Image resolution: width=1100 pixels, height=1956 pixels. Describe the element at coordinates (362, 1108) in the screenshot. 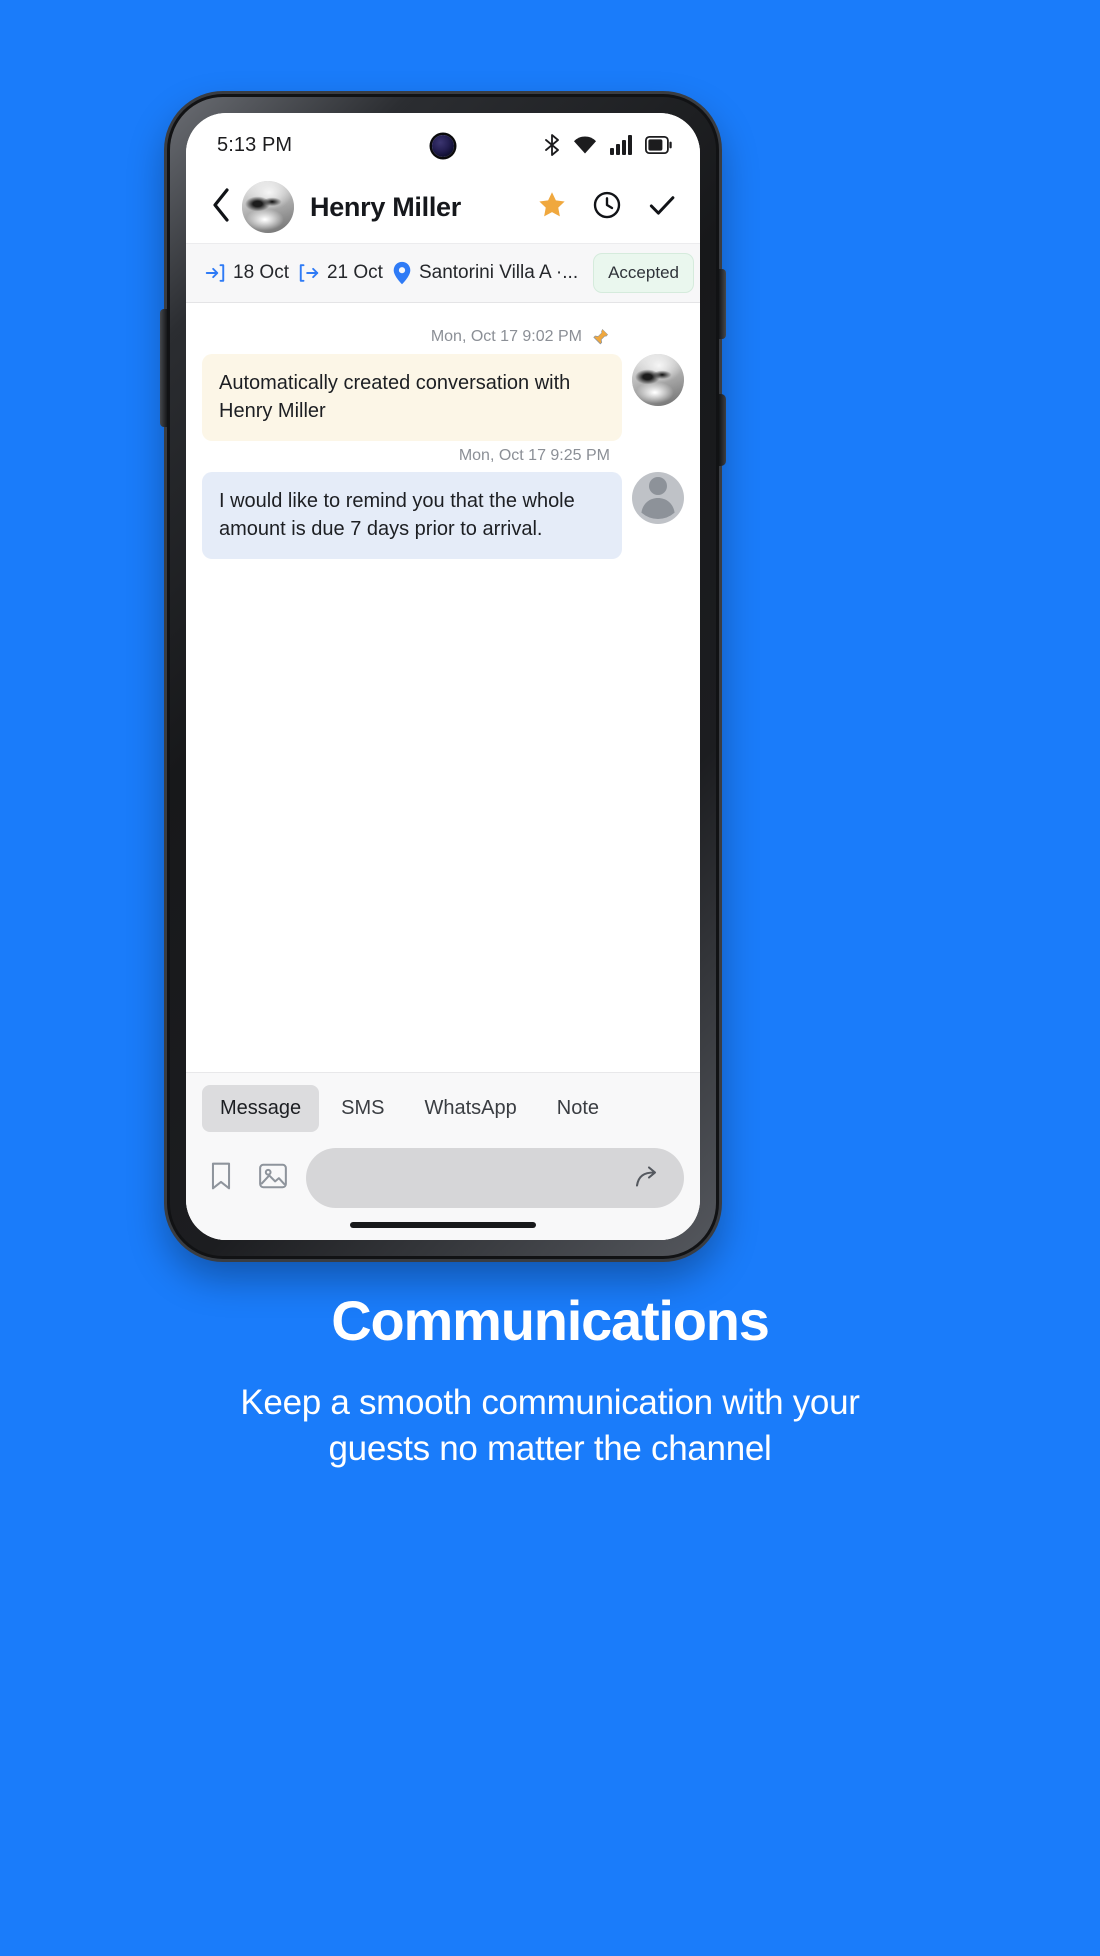

I see `tab-sms: SMS` at that location.